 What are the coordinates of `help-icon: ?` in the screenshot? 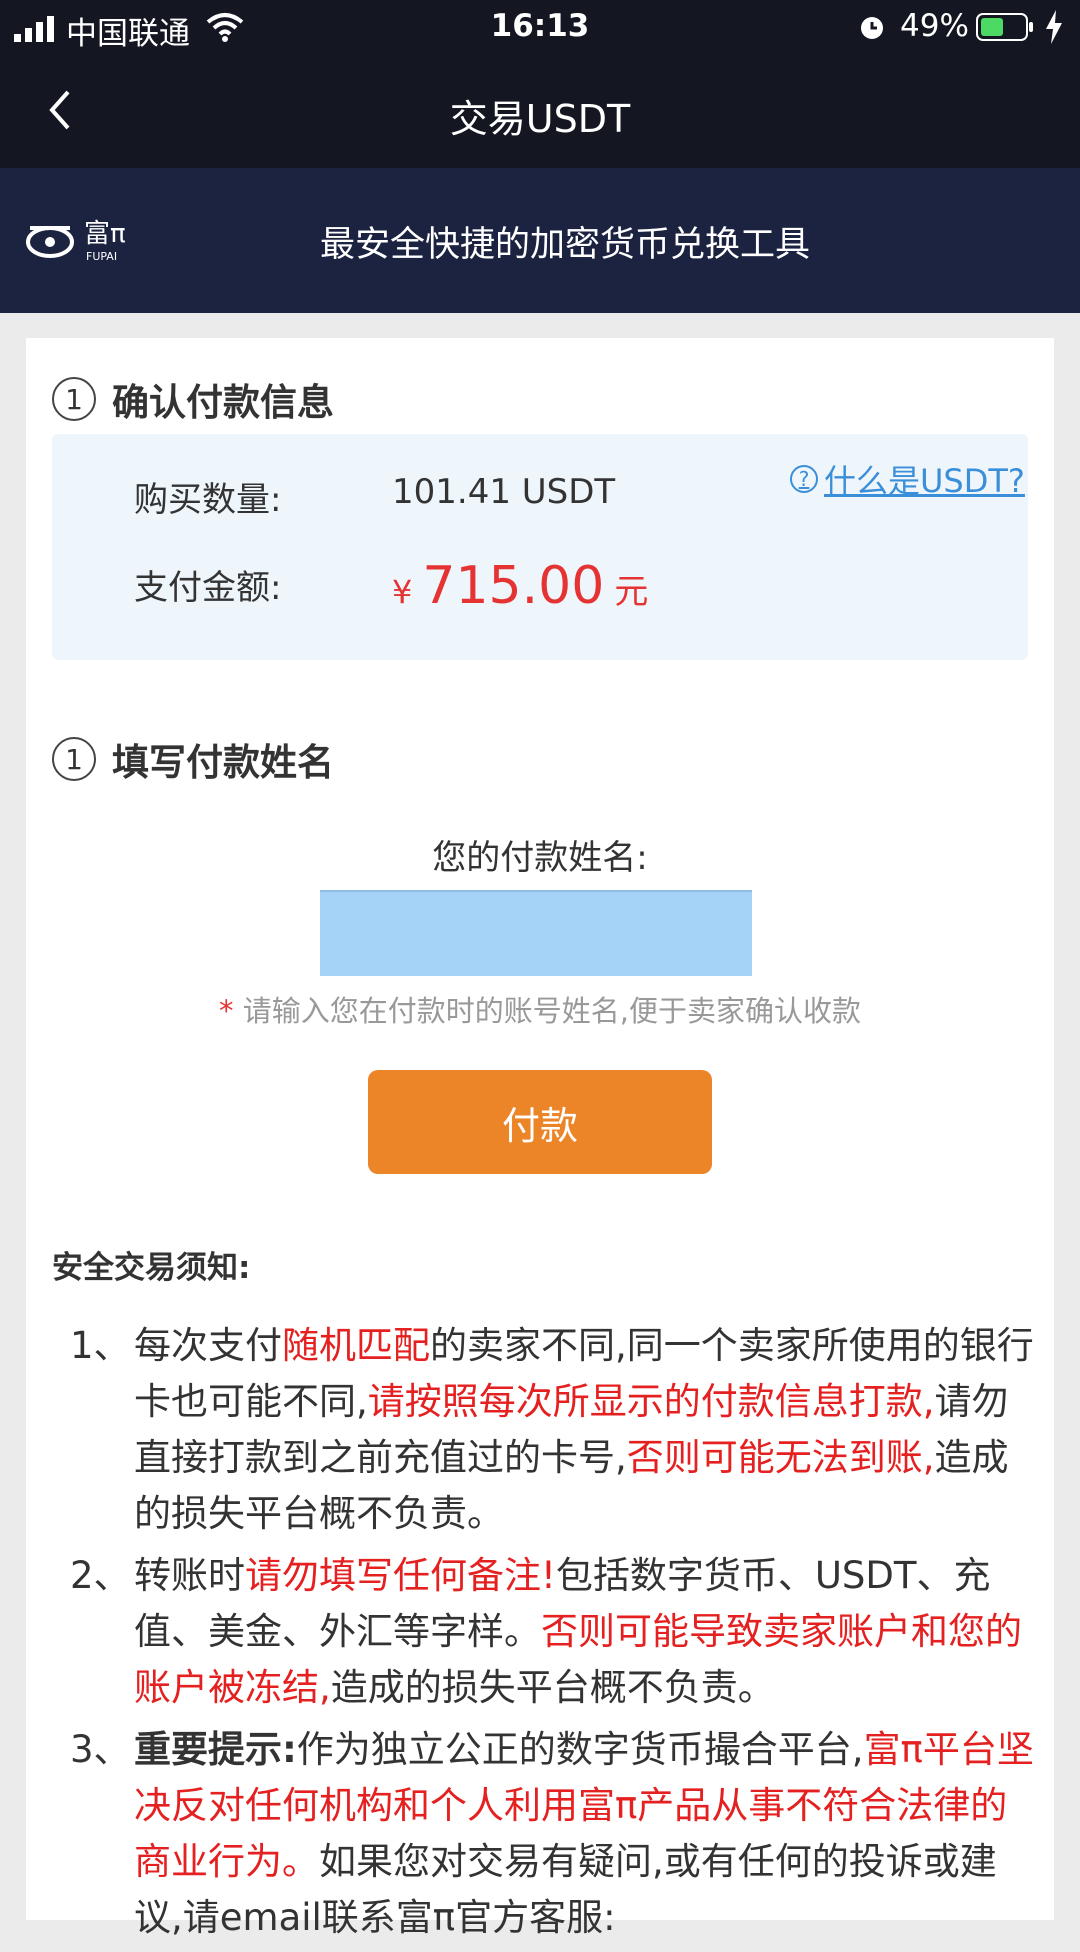 It's located at (804, 479).